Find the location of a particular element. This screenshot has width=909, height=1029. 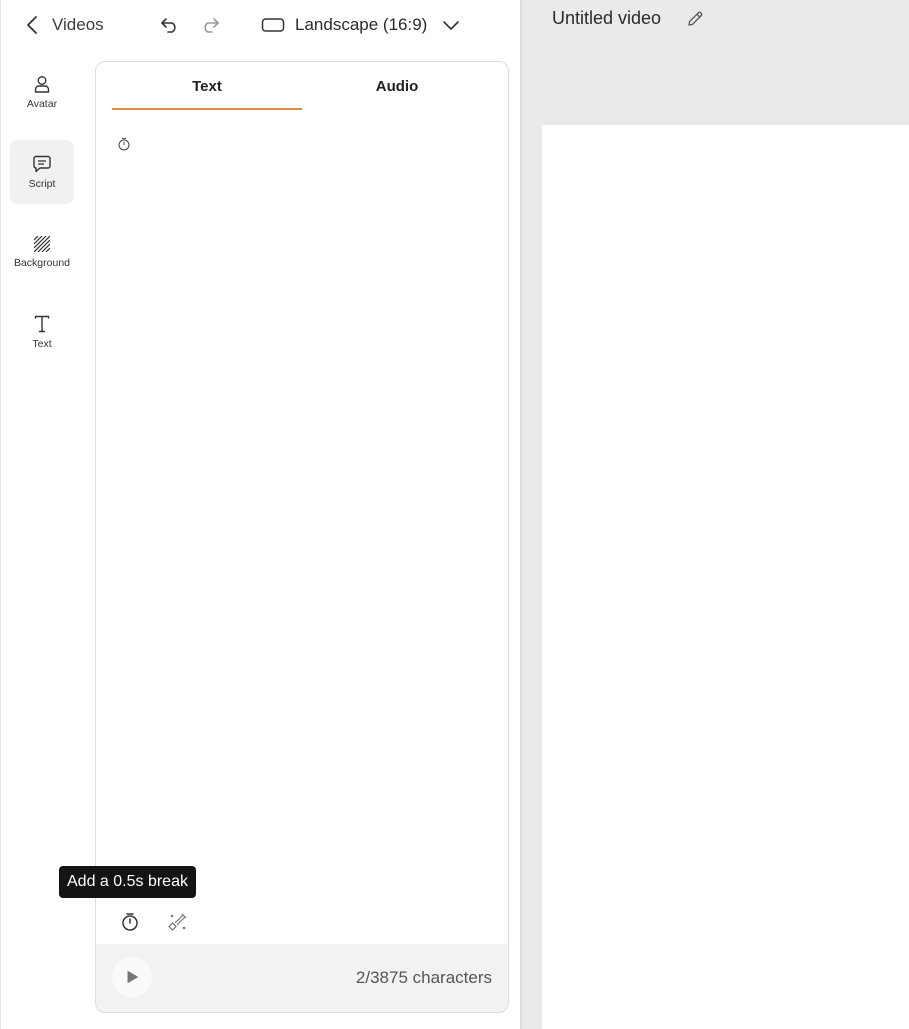

add-break-button is located at coordinates (130, 922).